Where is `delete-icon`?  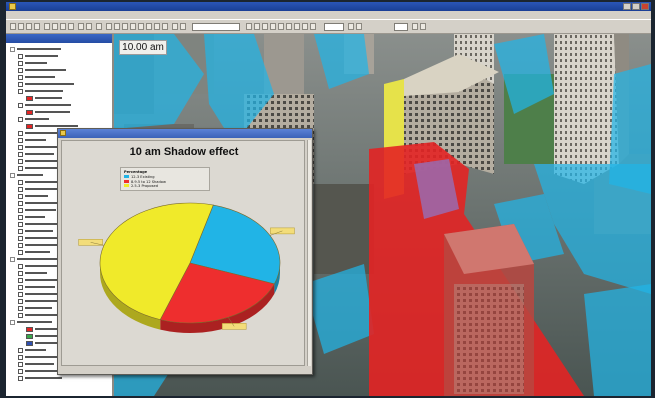
delete-icon is located at coordinates (71, 26).